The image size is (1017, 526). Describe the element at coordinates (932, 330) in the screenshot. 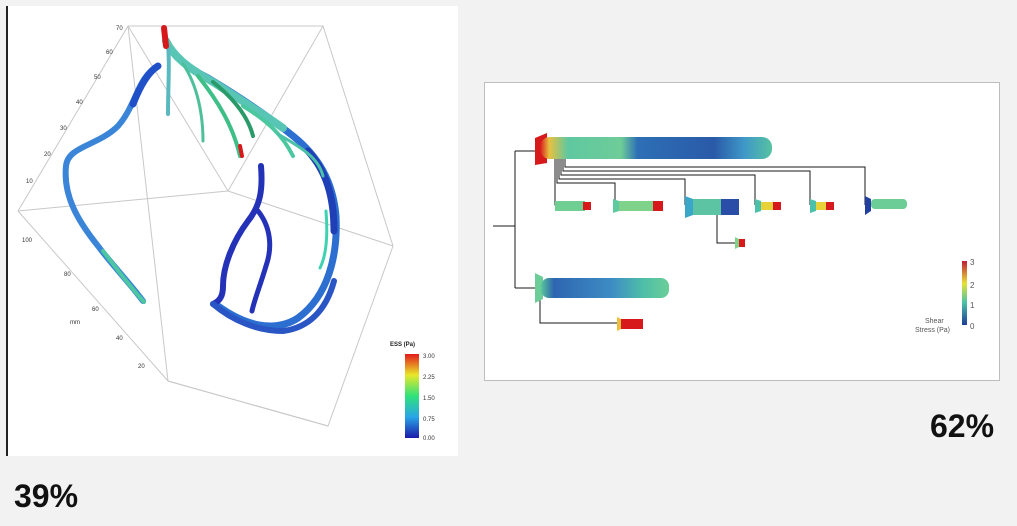

I see `shear-colorbar-title: Stress (Pa)` at that location.